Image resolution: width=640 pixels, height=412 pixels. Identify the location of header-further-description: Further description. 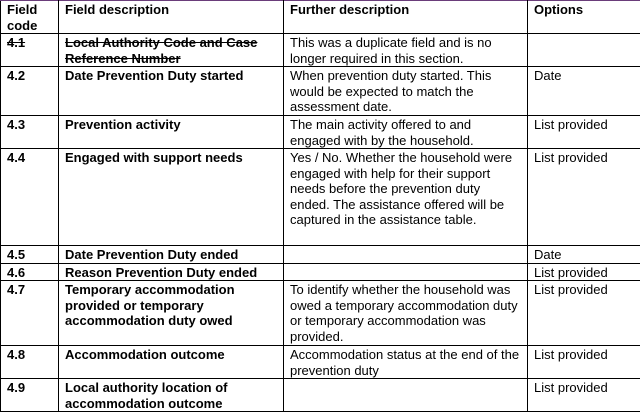
(406, 17).